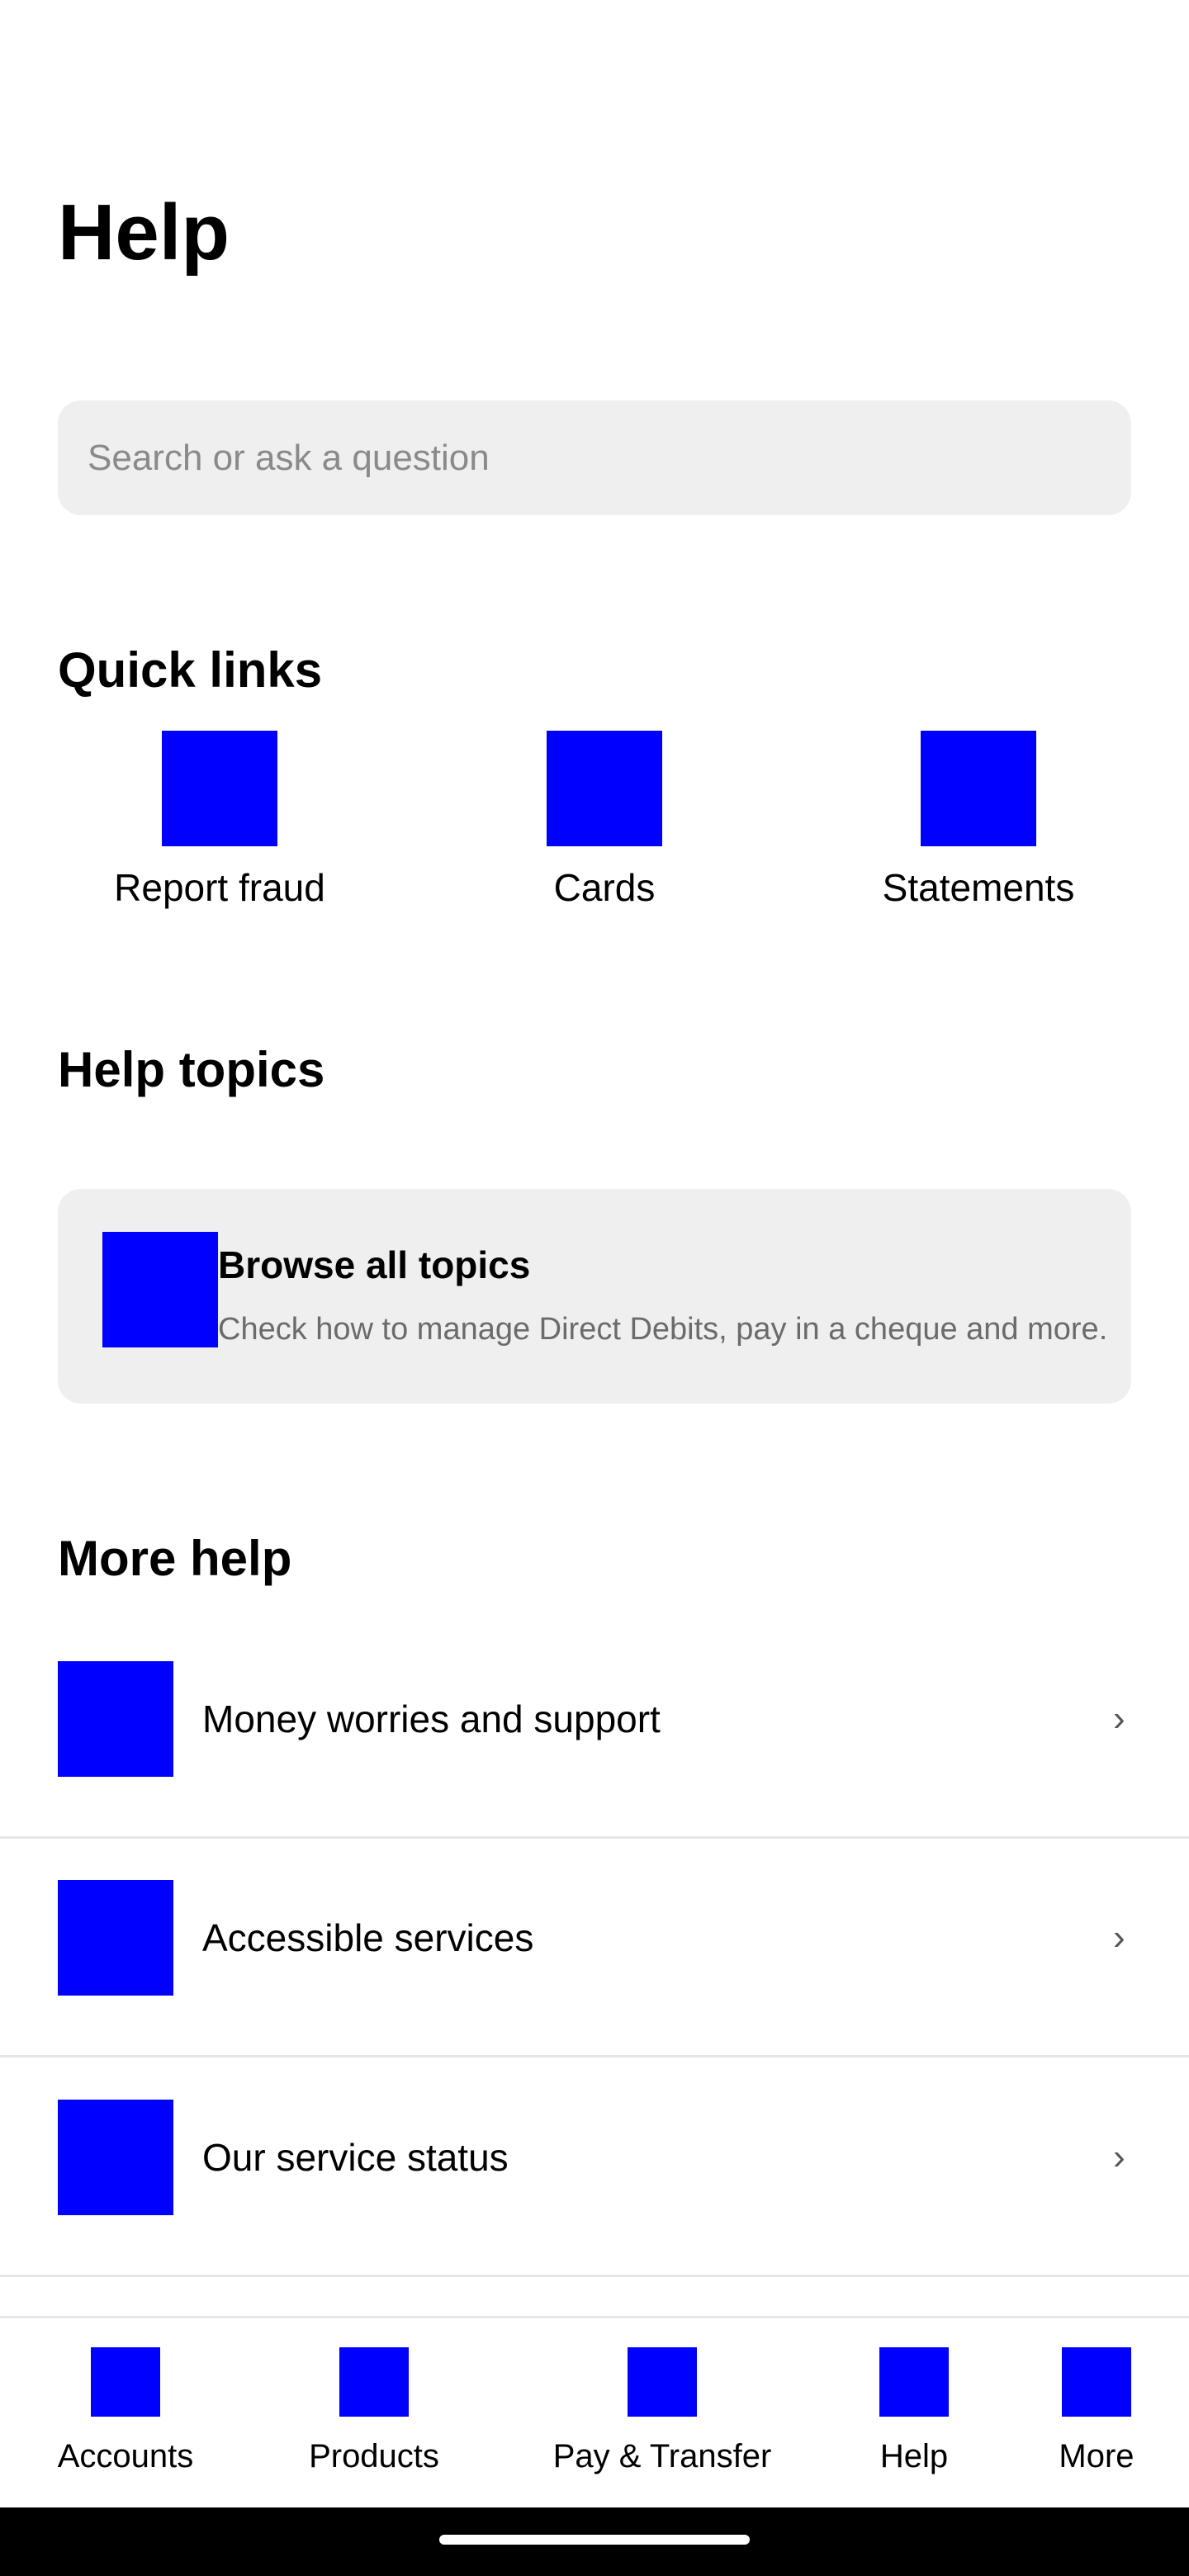  I want to click on help-topics-heading: Help topics, so click(191, 1069).